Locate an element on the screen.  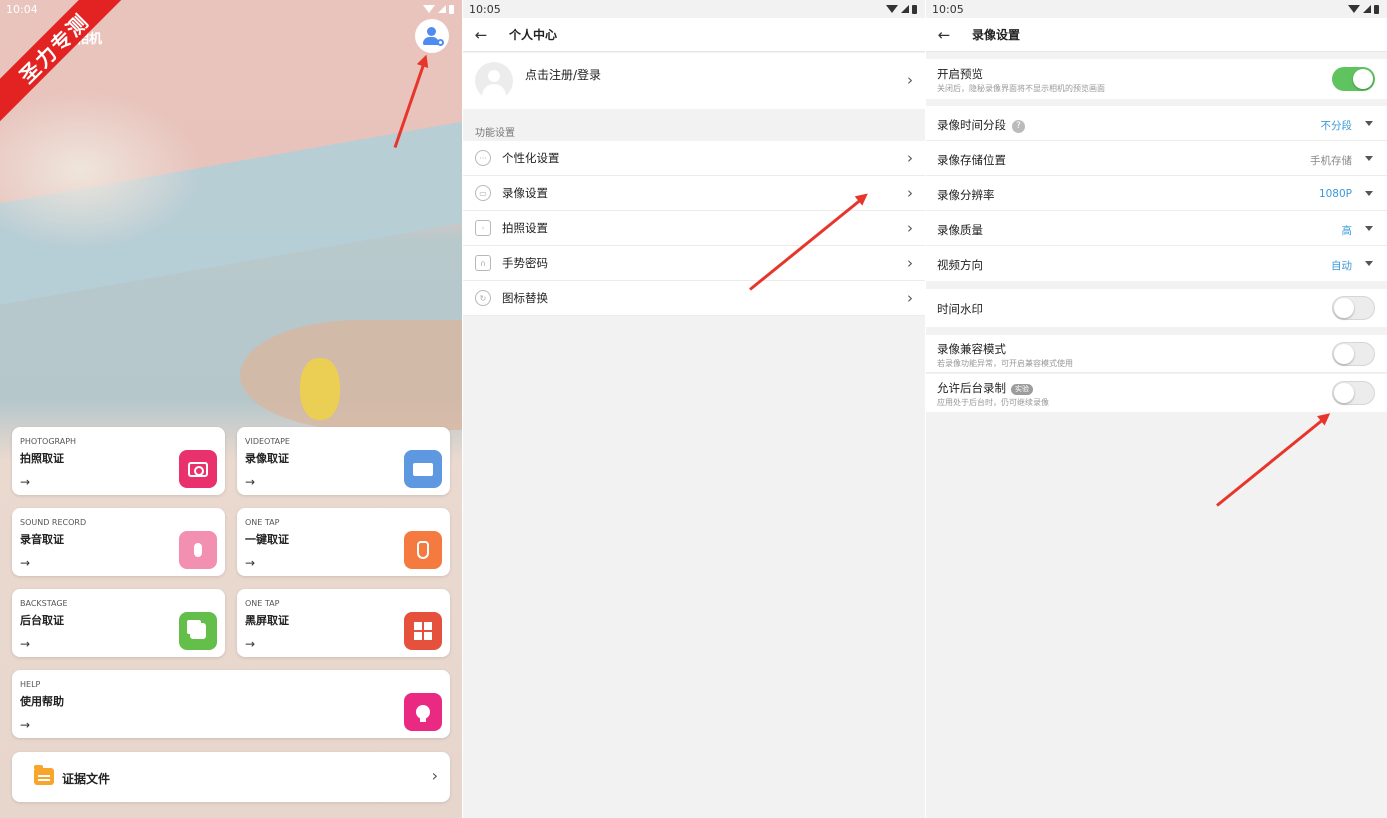
status-time: 10:04 is located at coordinates (22, 9).